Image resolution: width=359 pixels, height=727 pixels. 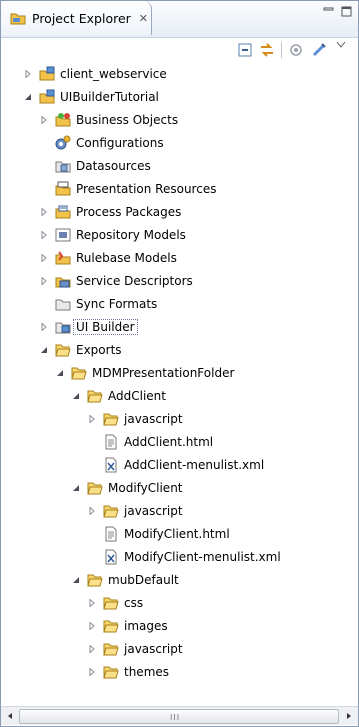 What do you see at coordinates (143, 580) in the screenshot?
I see `tree-item-label: mubDefault` at bounding box center [143, 580].